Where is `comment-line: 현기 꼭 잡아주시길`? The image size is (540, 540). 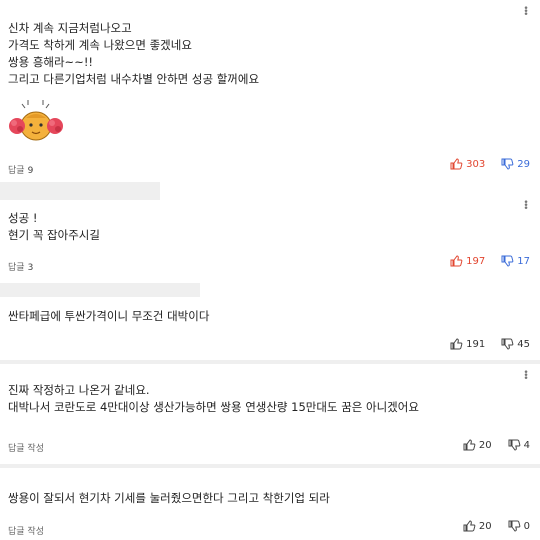 comment-line: 현기 꼭 잡아주시길 is located at coordinates (54, 235).